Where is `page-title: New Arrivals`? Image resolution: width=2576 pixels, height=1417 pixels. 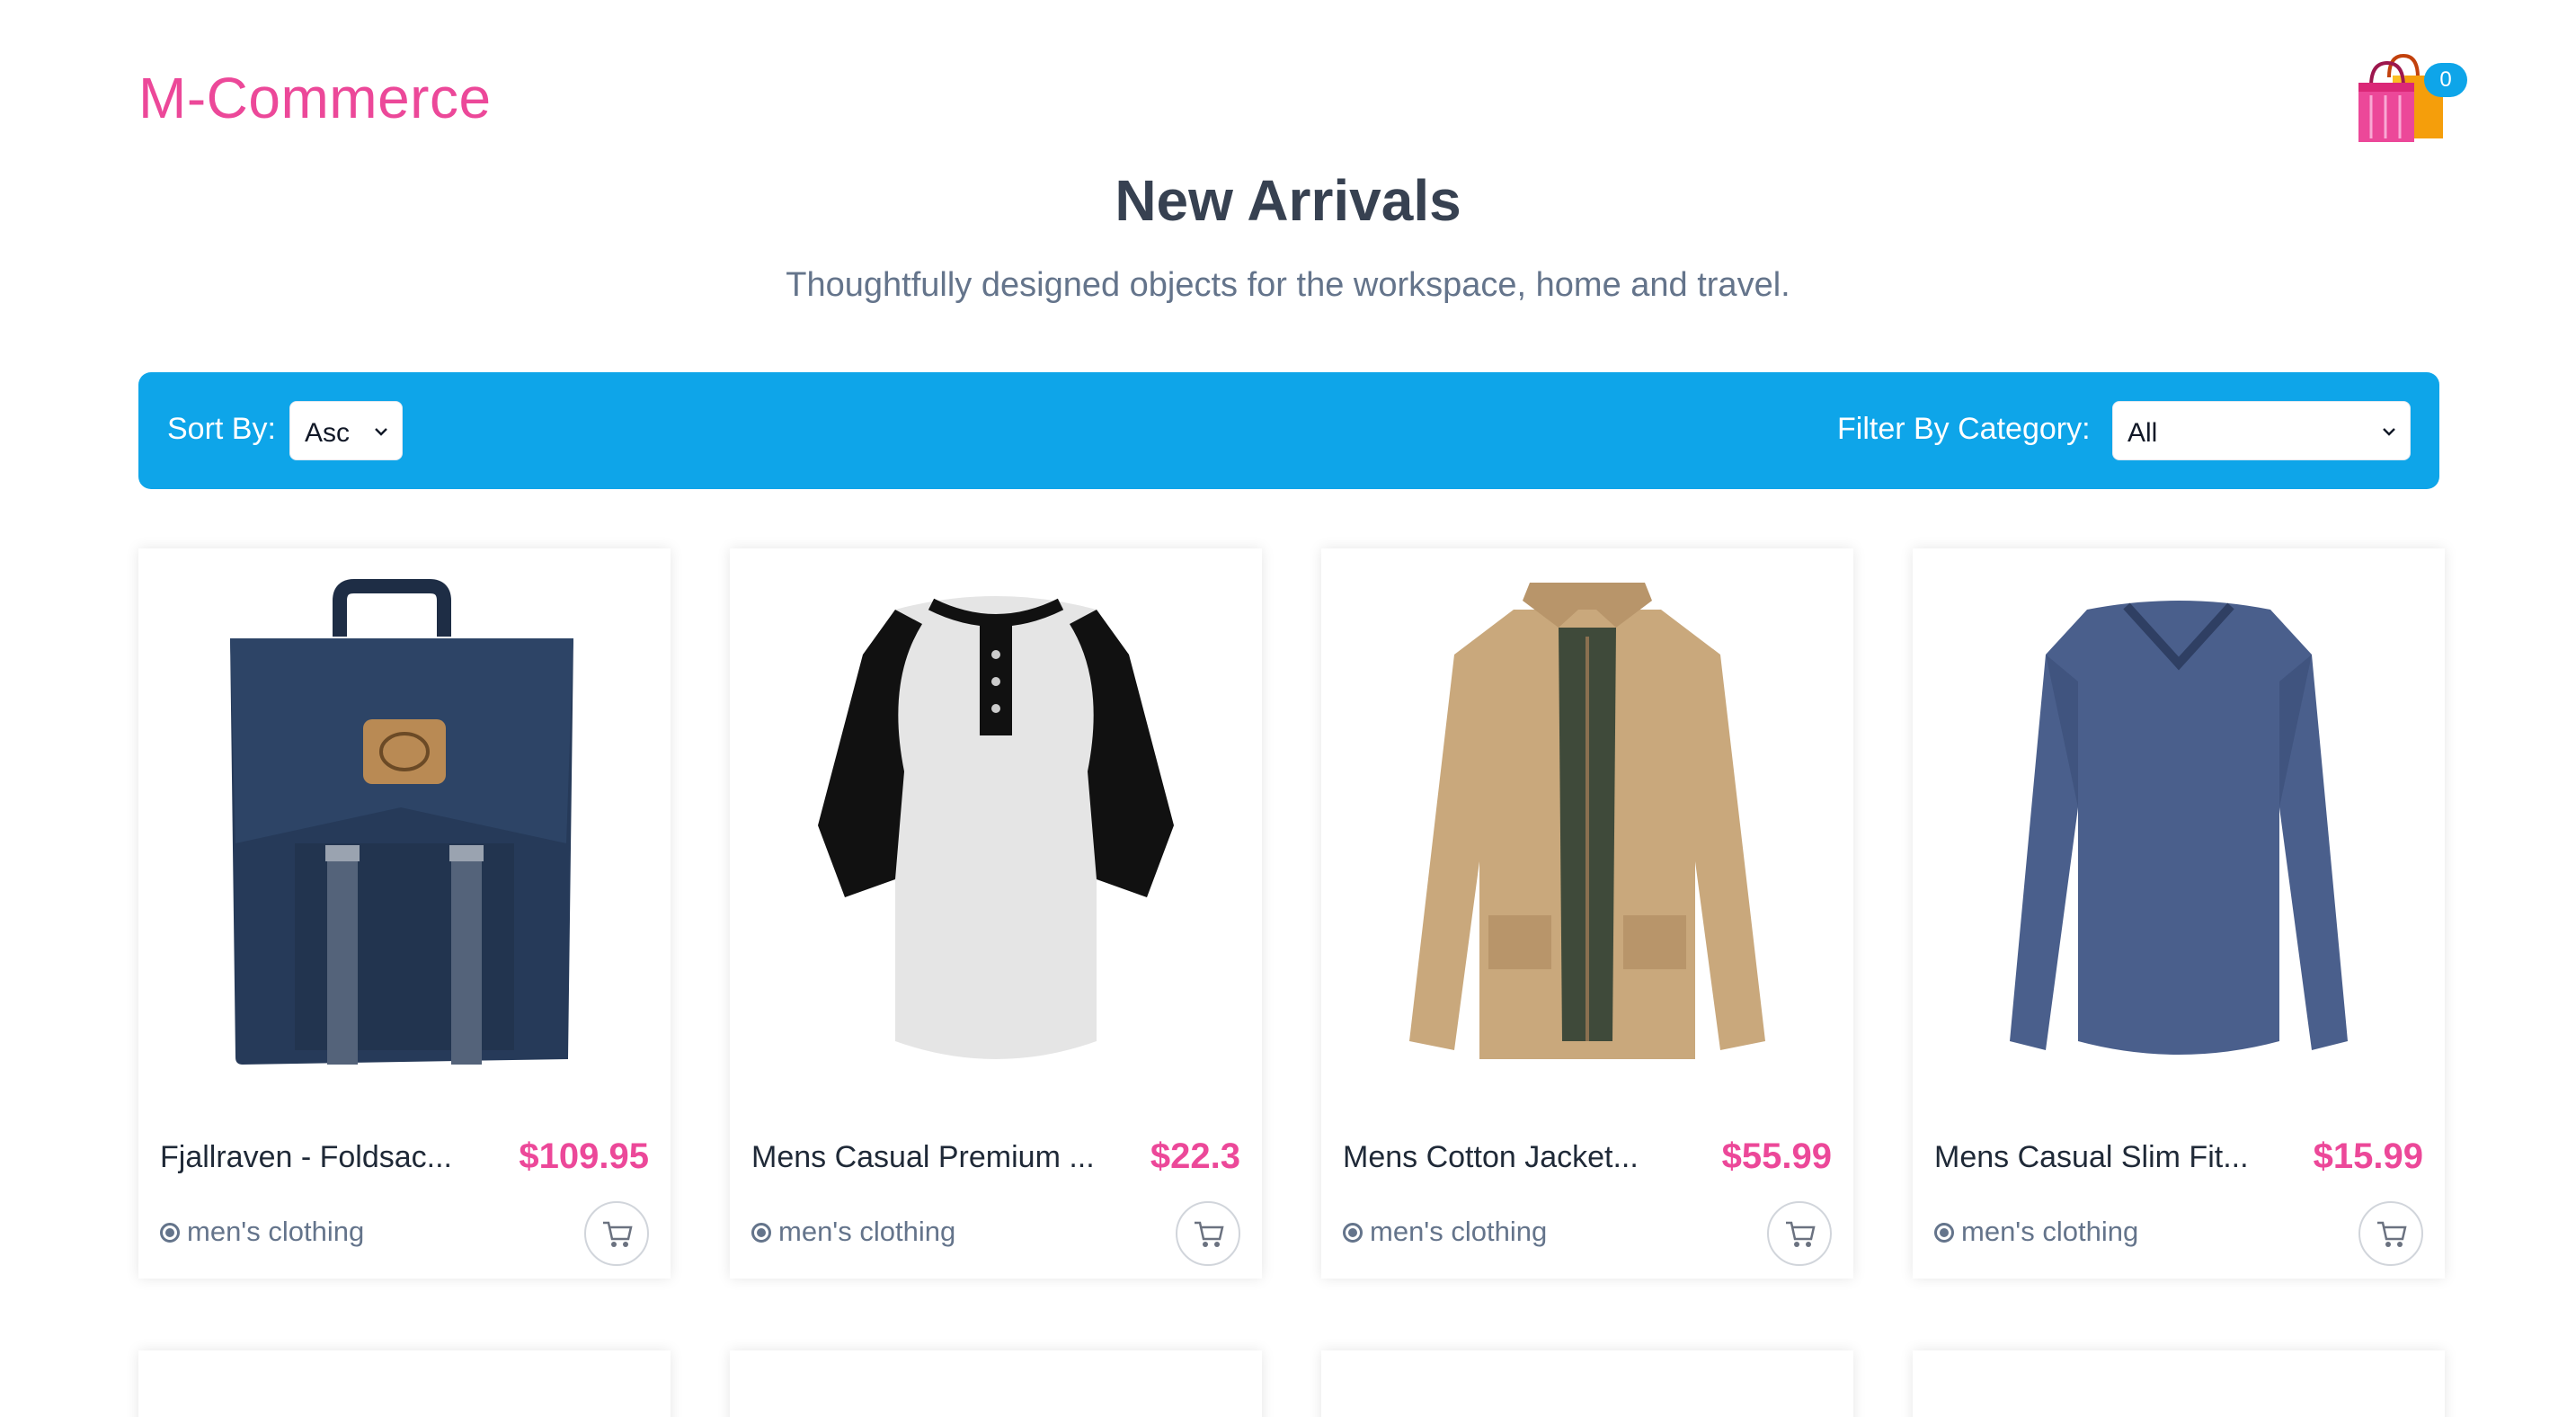
page-title: New Arrivals is located at coordinates (1288, 200).